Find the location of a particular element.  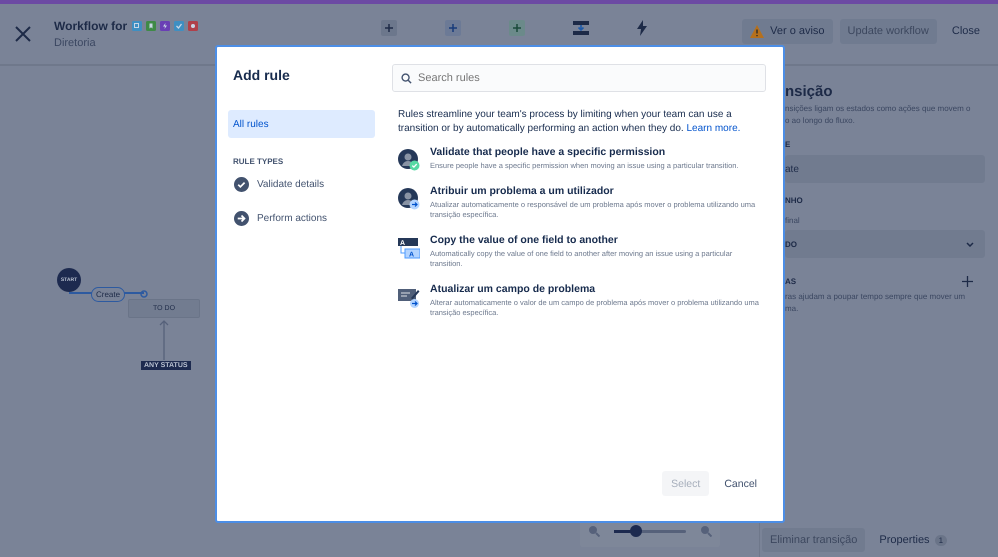

search-icon is located at coordinates (406, 78).